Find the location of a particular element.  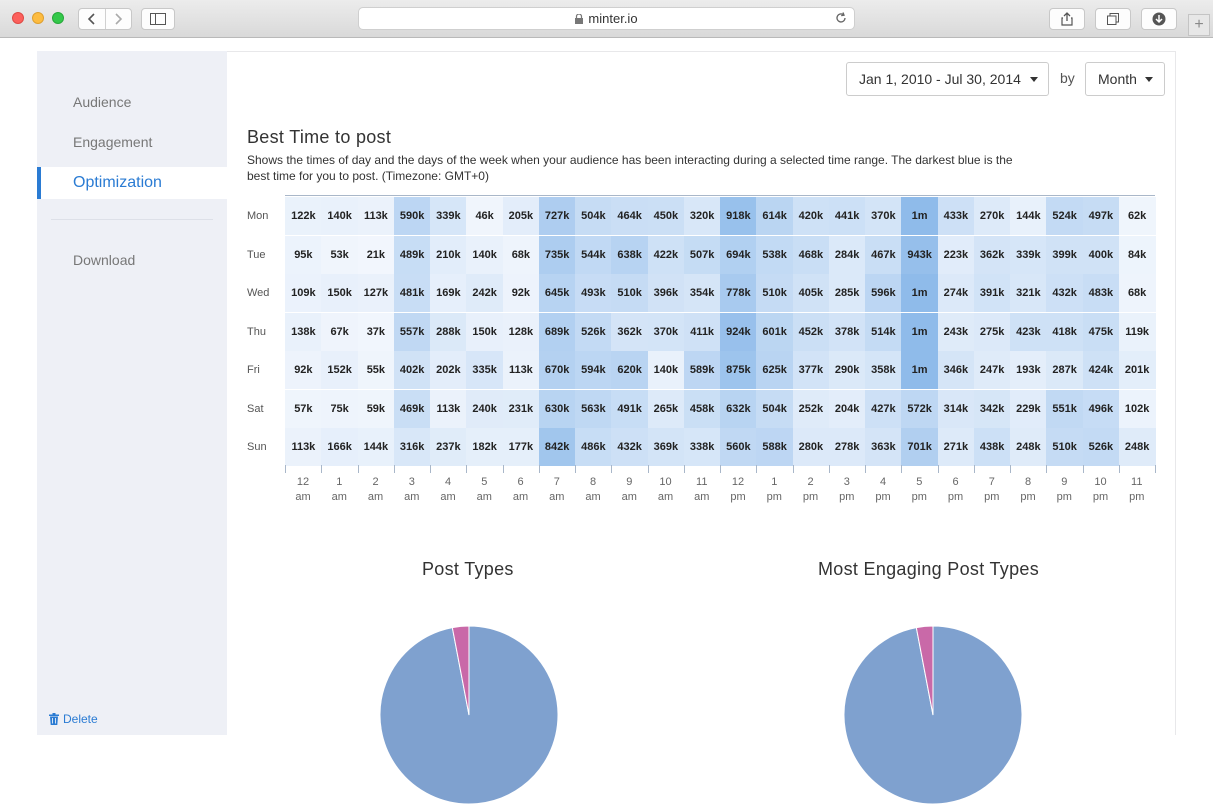

tabs-overview-button is located at coordinates (1113, 19).